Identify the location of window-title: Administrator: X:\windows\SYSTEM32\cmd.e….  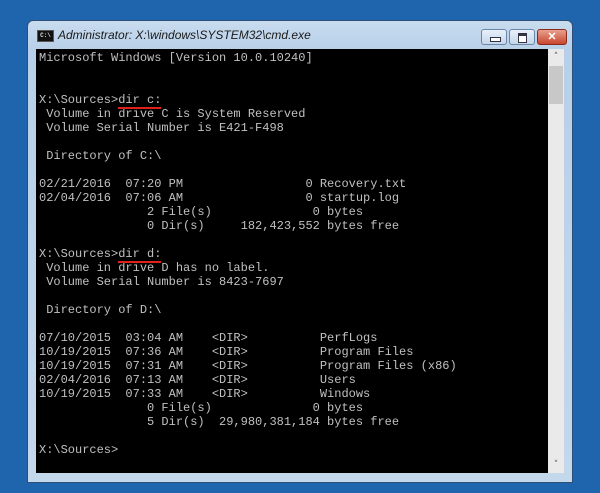
(184, 35).